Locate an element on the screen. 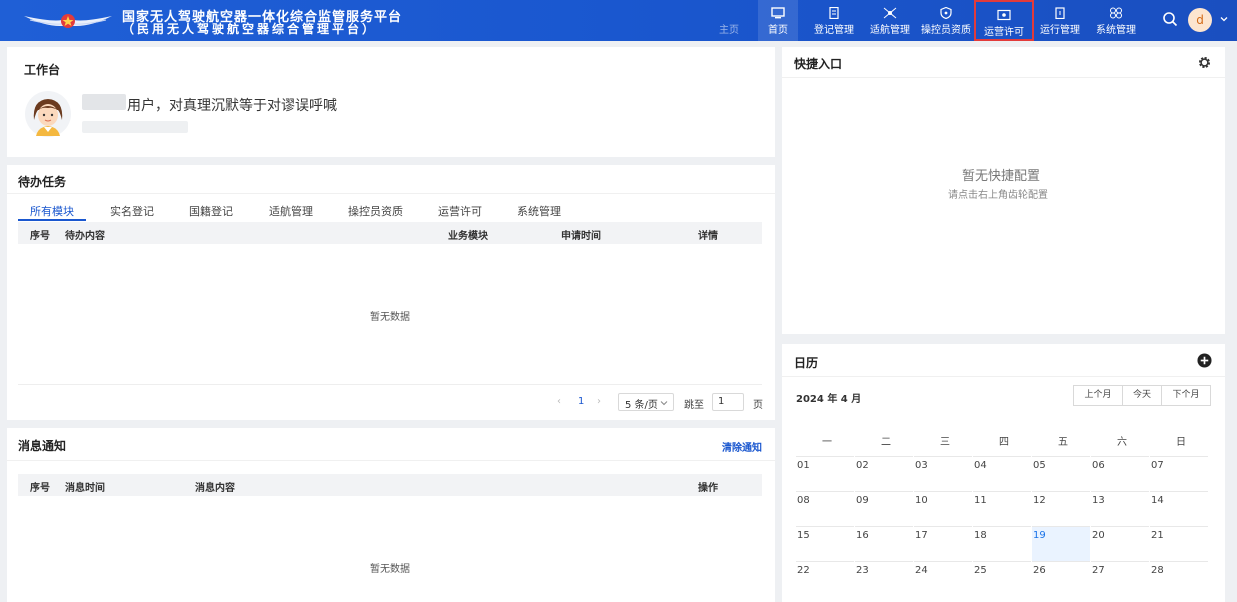 This screenshot has height=602, width=1237. gear-icon is located at coordinates (1204, 62).